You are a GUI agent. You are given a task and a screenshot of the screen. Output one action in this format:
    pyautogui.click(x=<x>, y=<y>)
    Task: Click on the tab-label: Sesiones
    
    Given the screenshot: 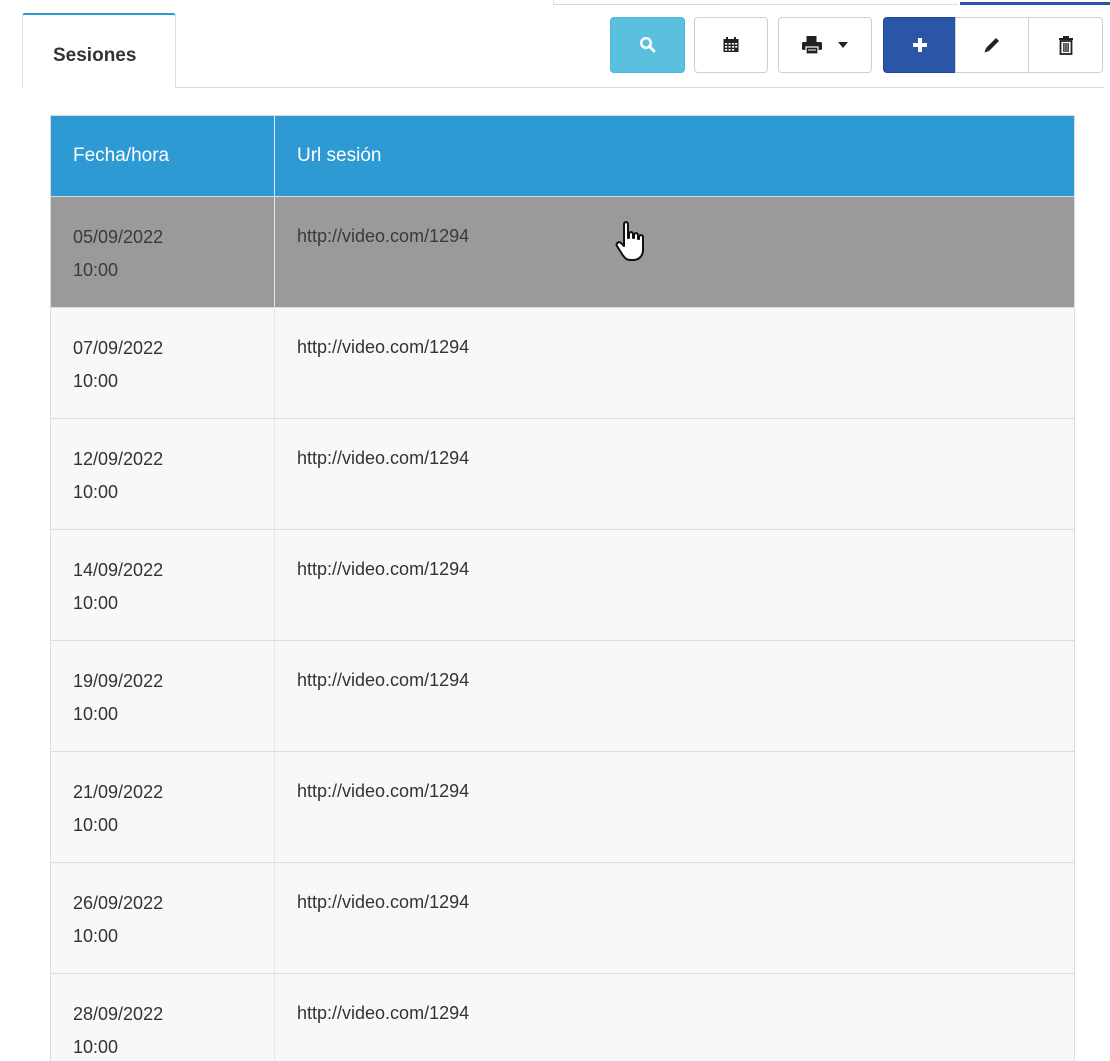 What is the action you would take?
    pyautogui.click(x=95, y=55)
    